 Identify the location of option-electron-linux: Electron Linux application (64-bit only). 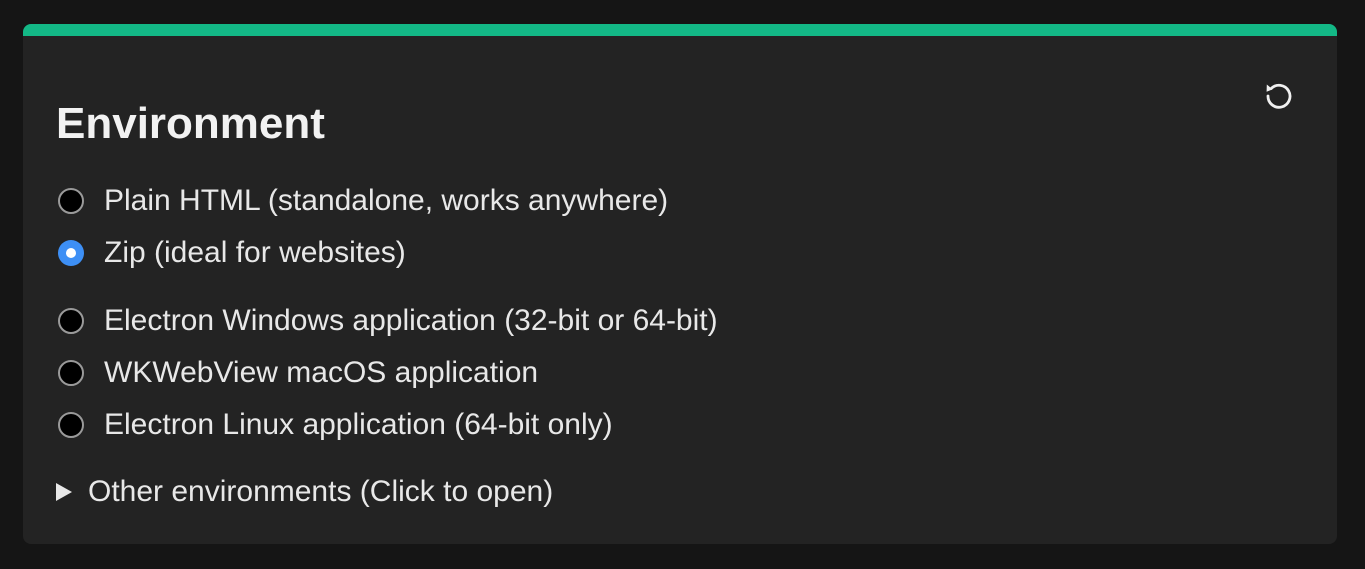
(335, 425).